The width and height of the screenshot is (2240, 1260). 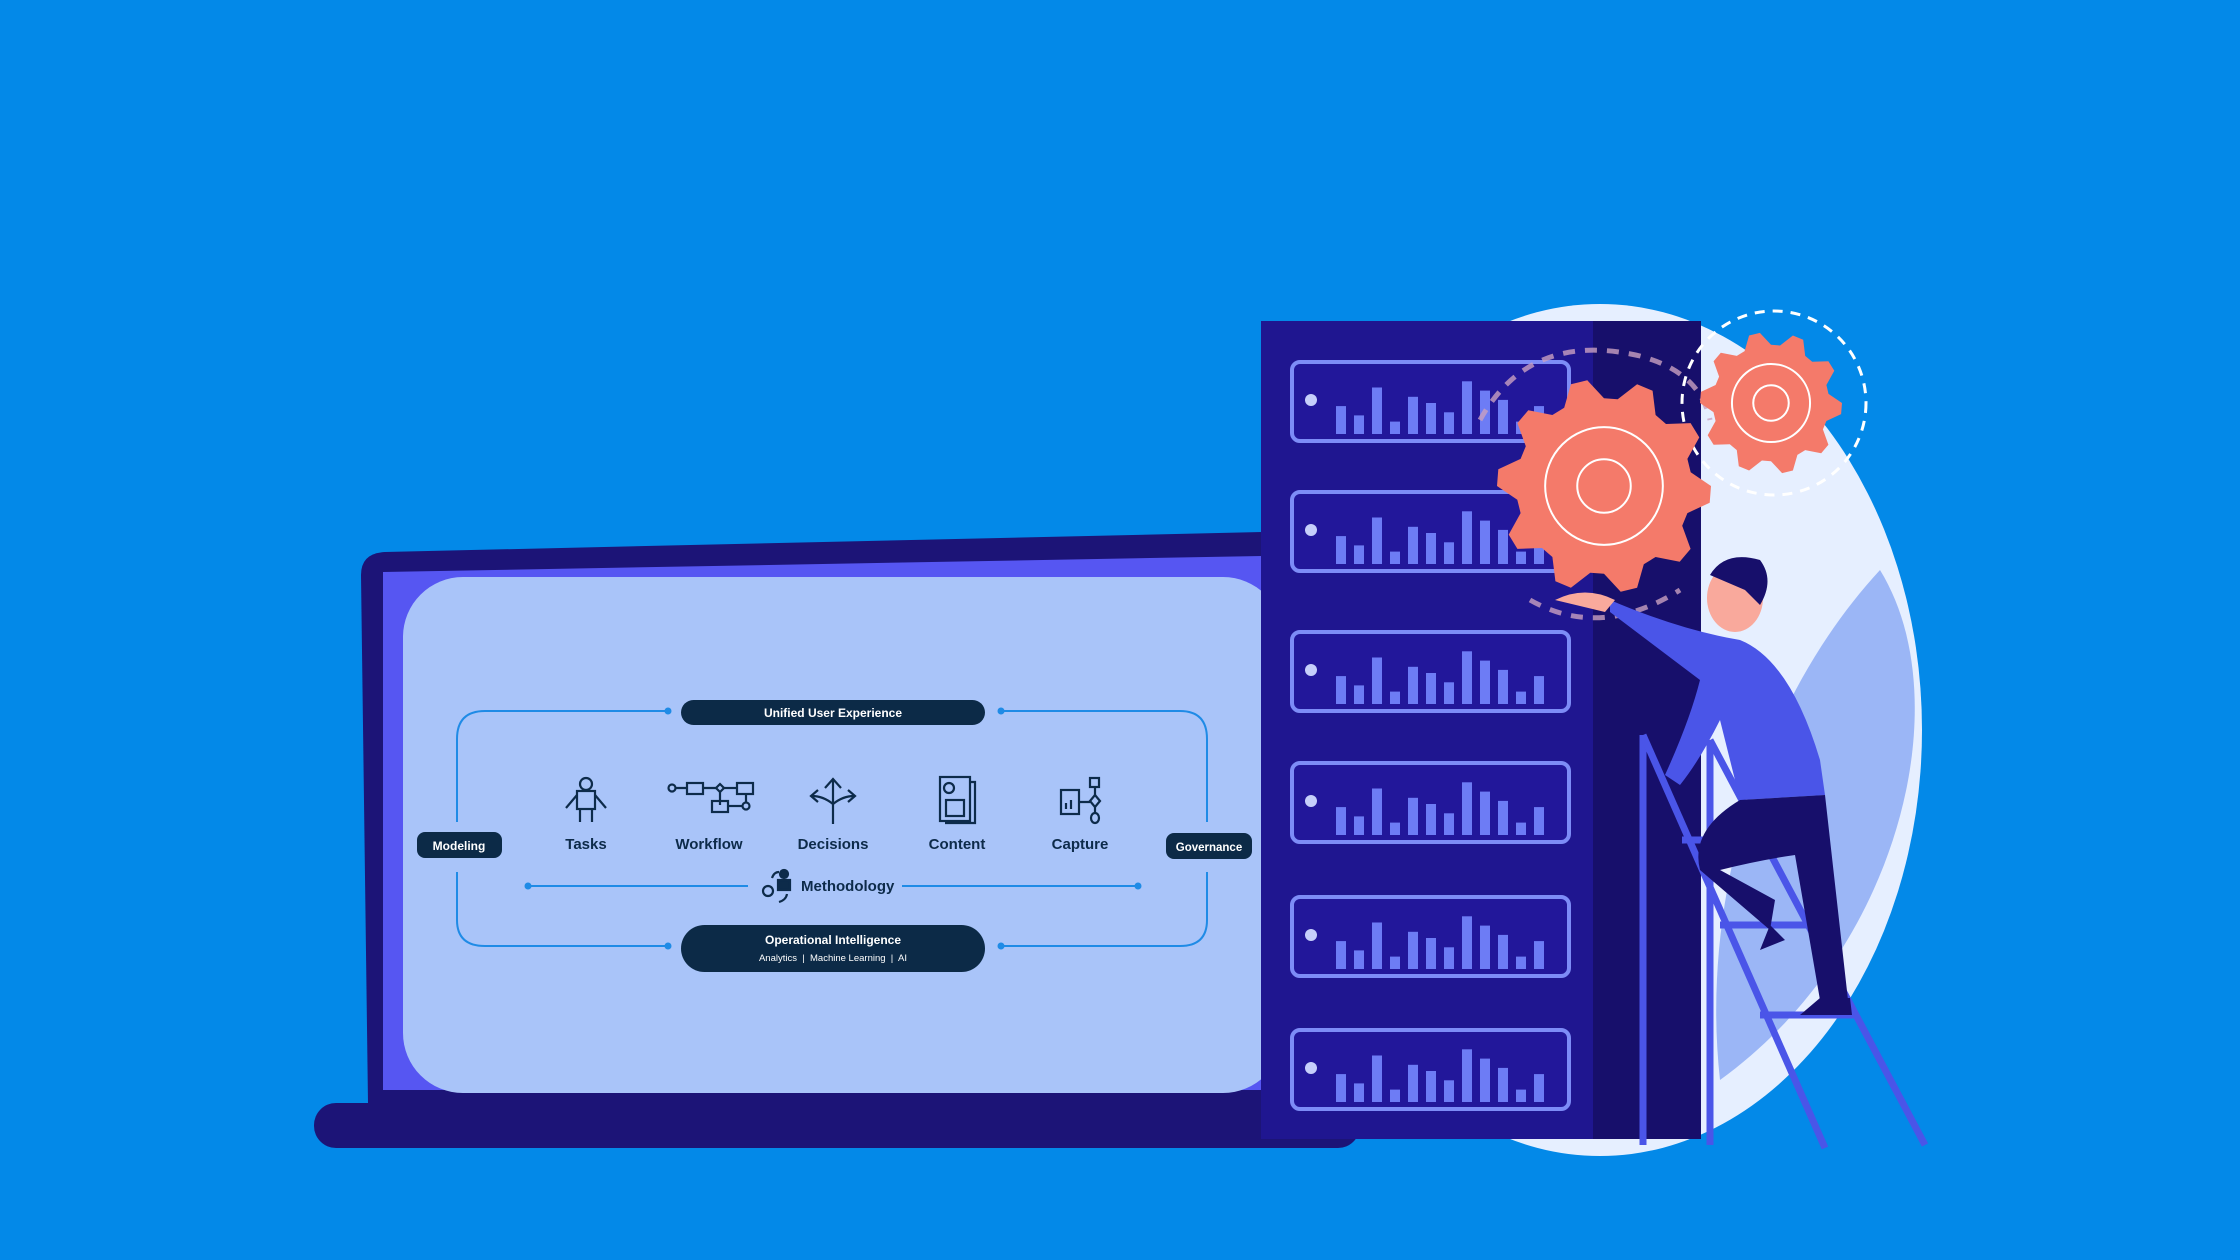 I want to click on unified-user-experience-pill: Unified User Experience, so click(x=833, y=712).